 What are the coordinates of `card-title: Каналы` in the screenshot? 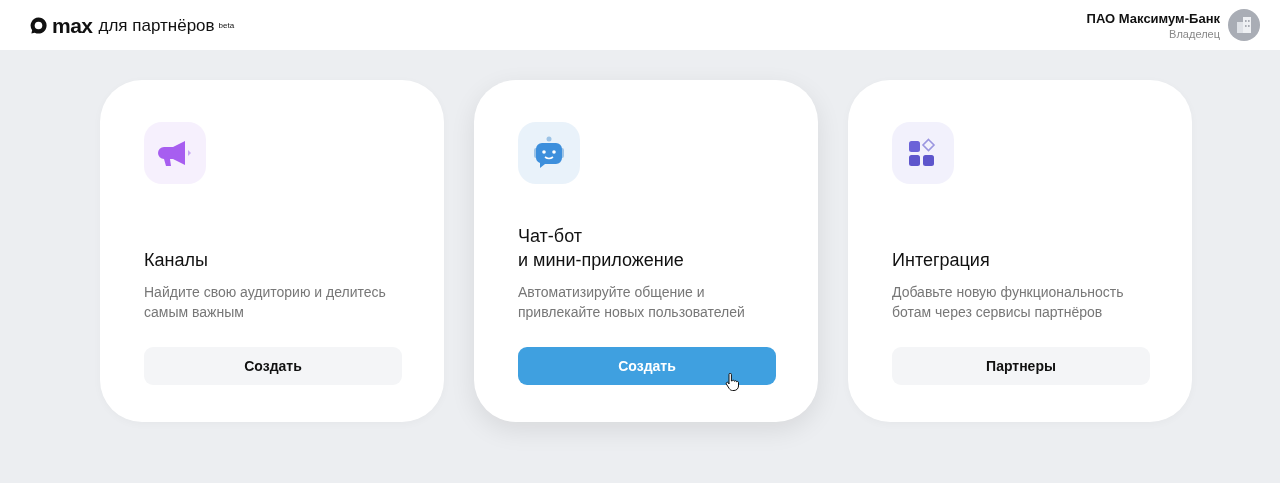 It's located at (176, 260).